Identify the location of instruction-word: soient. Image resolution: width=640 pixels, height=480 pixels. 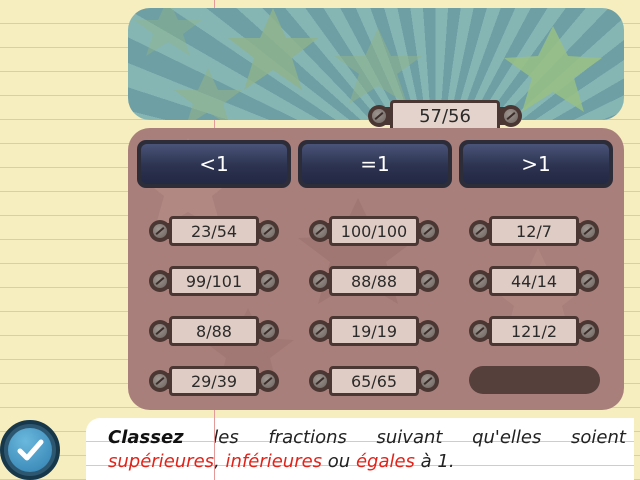
(598, 437).